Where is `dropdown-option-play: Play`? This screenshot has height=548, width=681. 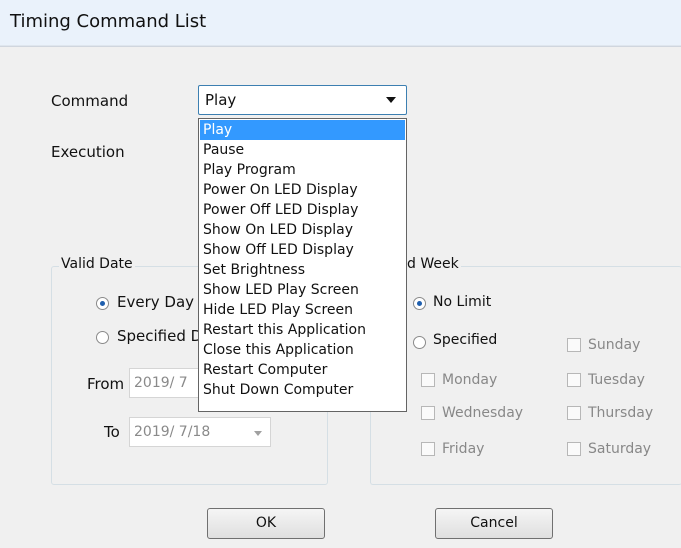
dropdown-option-play: Play is located at coordinates (302, 130).